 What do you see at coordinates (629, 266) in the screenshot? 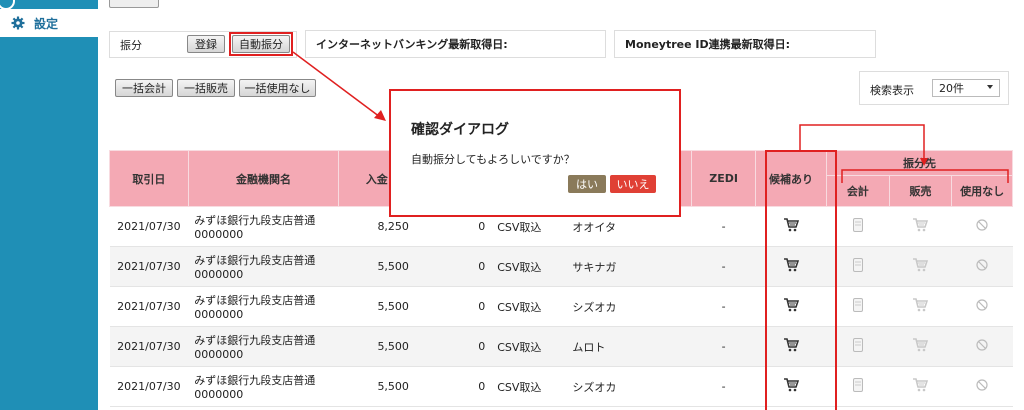
I see `cell-name: サキナガ` at bounding box center [629, 266].